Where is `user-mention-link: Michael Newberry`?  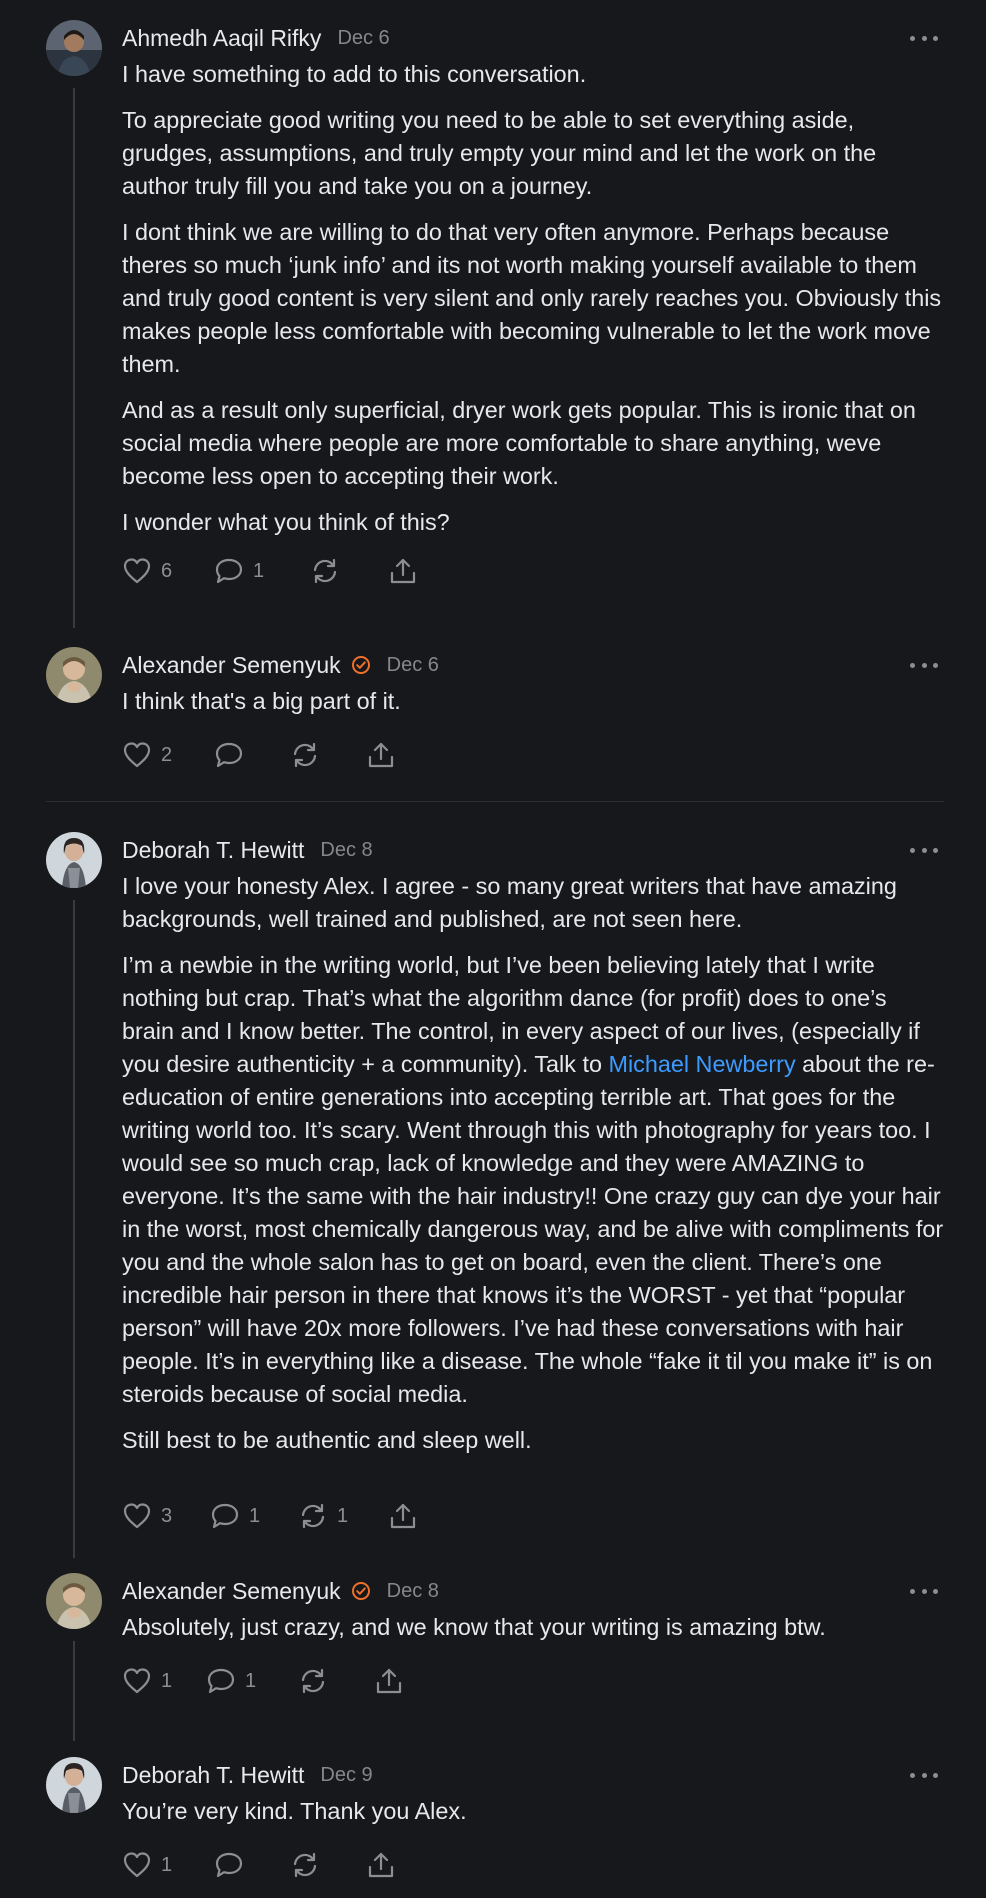 user-mention-link: Michael Newberry is located at coordinates (701, 1064).